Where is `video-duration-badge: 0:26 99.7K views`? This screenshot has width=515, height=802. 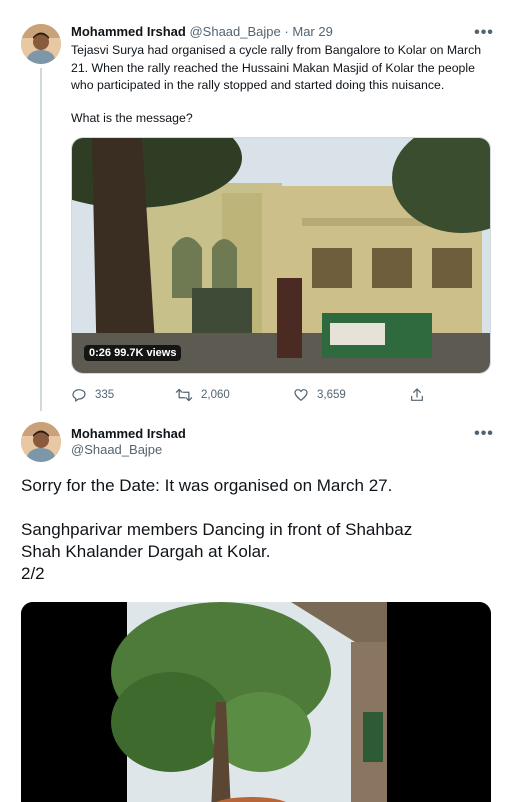
video-duration-badge: 0:26 99.7K views is located at coordinates (133, 353).